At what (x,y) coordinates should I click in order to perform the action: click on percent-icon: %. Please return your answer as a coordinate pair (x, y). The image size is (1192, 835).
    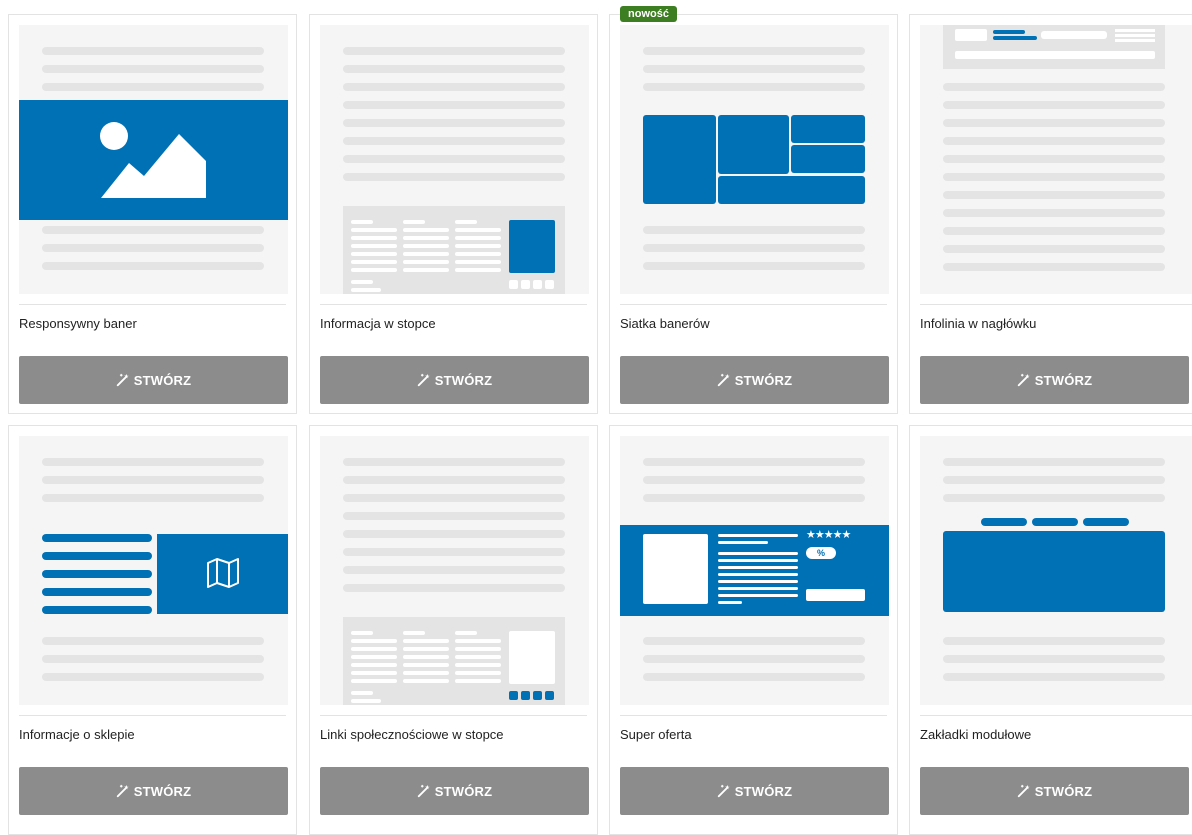
    Looking at the image, I should click on (820, 553).